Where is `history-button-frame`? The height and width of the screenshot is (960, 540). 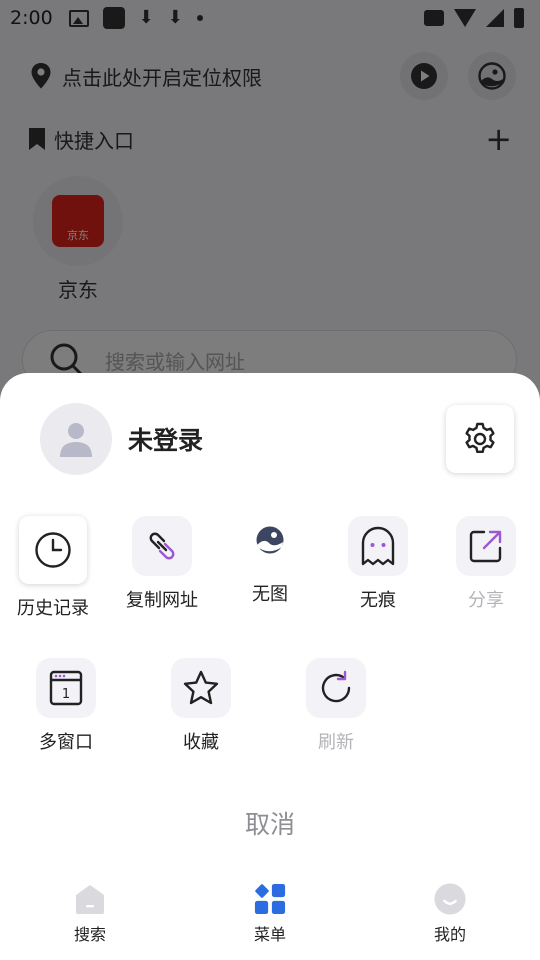
history-button-frame is located at coordinates (53, 550).